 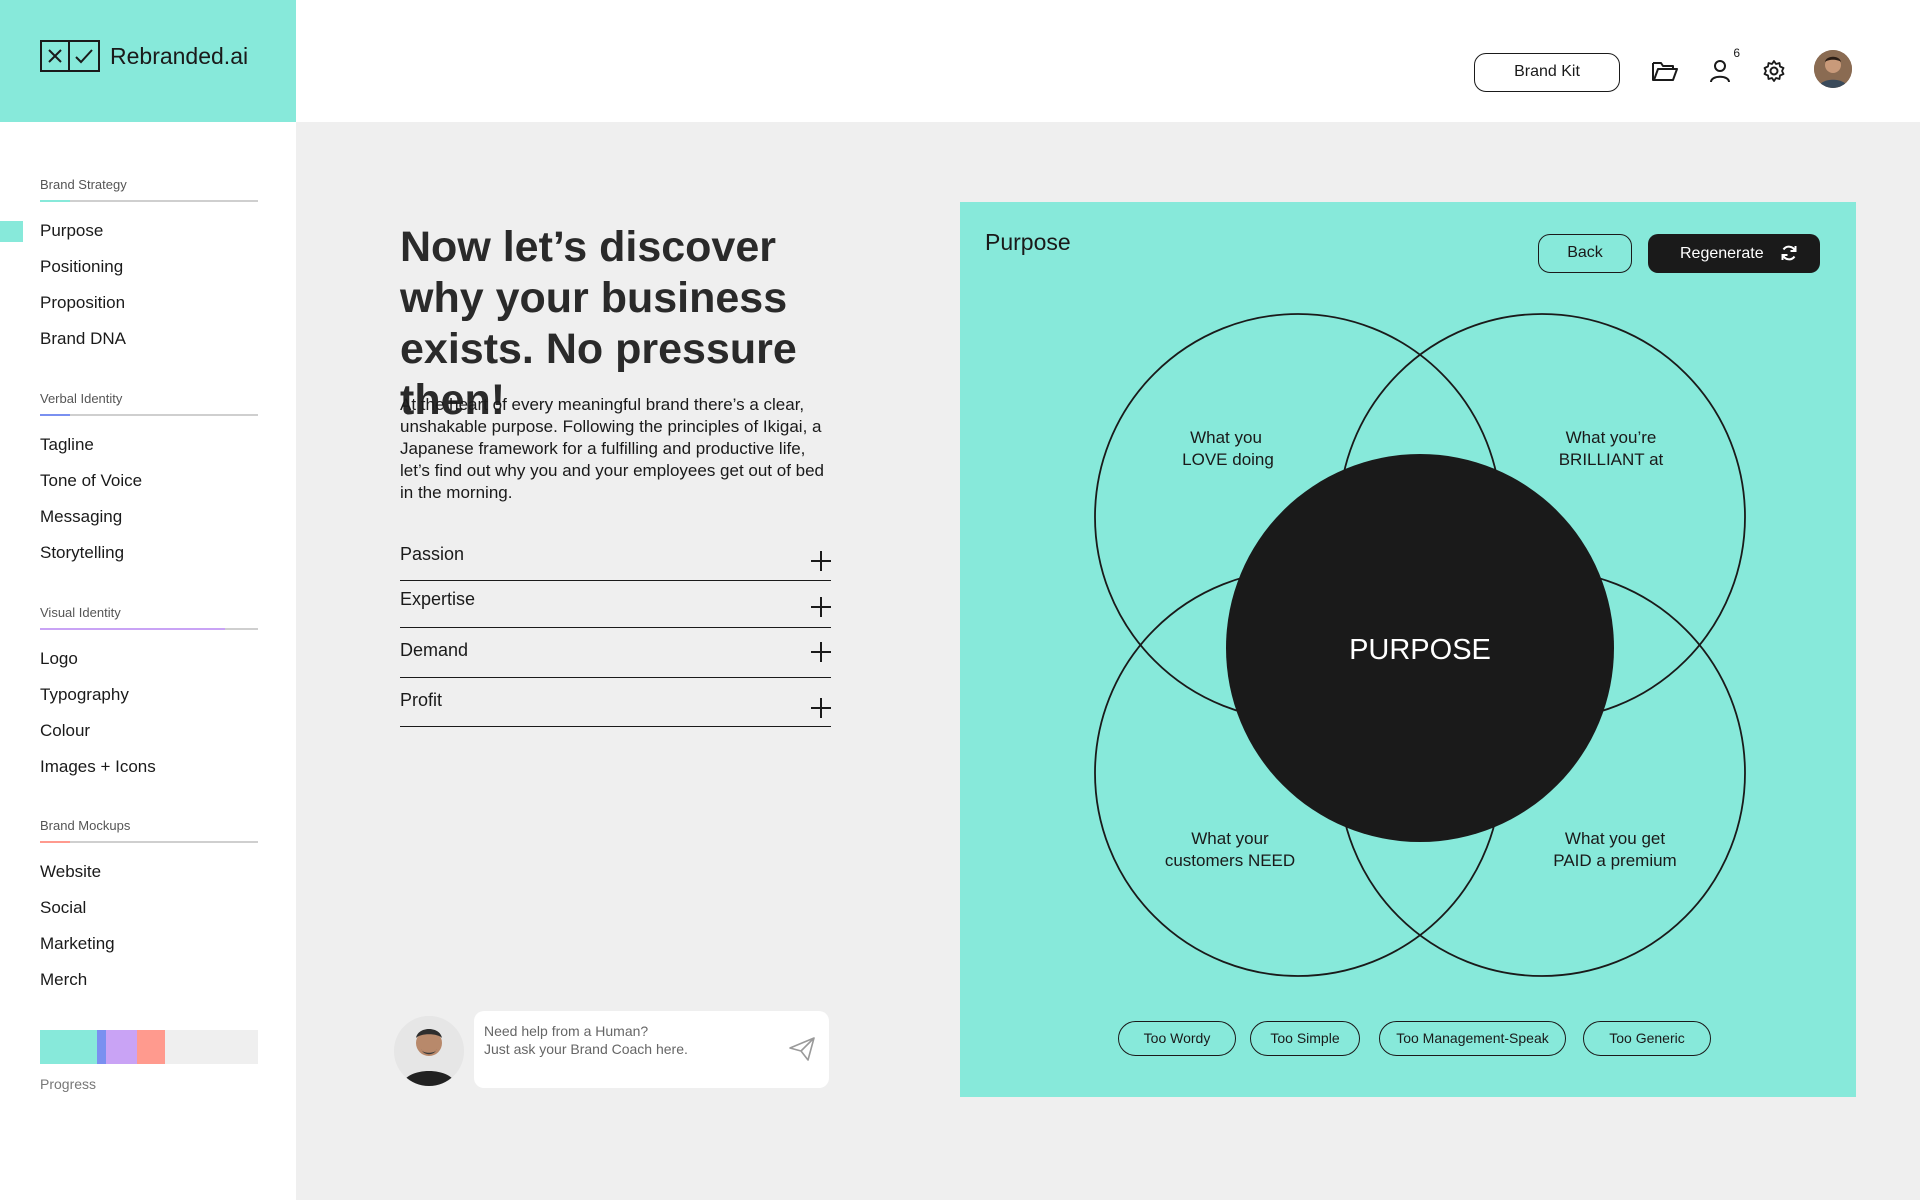 What do you see at coordinates (615, 604) in the screenshot?
I see `accordion-item-expertise: Expertise` at bounding box center [615, 604].